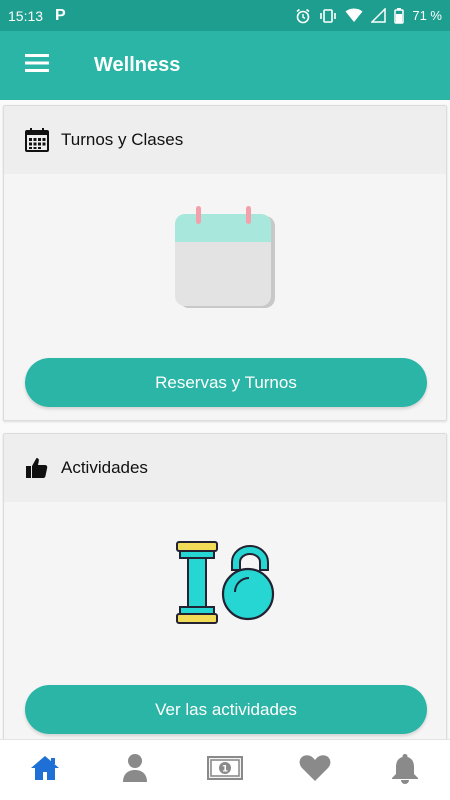 The height and width of the screenshot is (800, 450). I want to click on menu-button, so click(37, 65).